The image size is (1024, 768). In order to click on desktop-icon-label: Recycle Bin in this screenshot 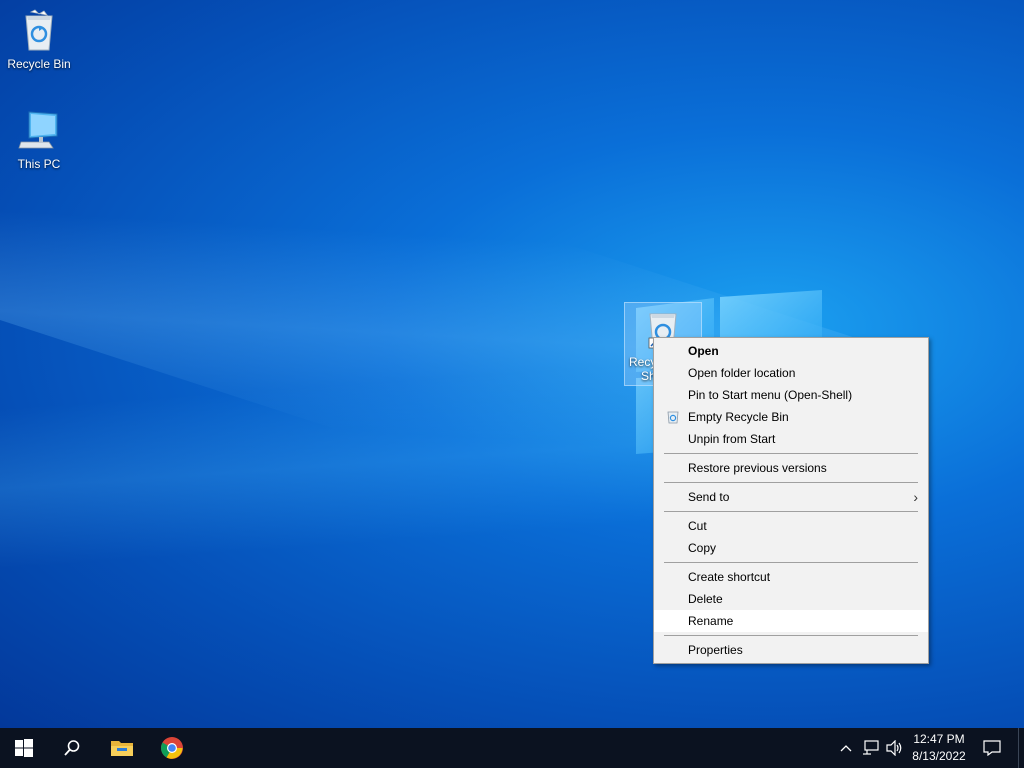, I will do `click(39, 64)`.